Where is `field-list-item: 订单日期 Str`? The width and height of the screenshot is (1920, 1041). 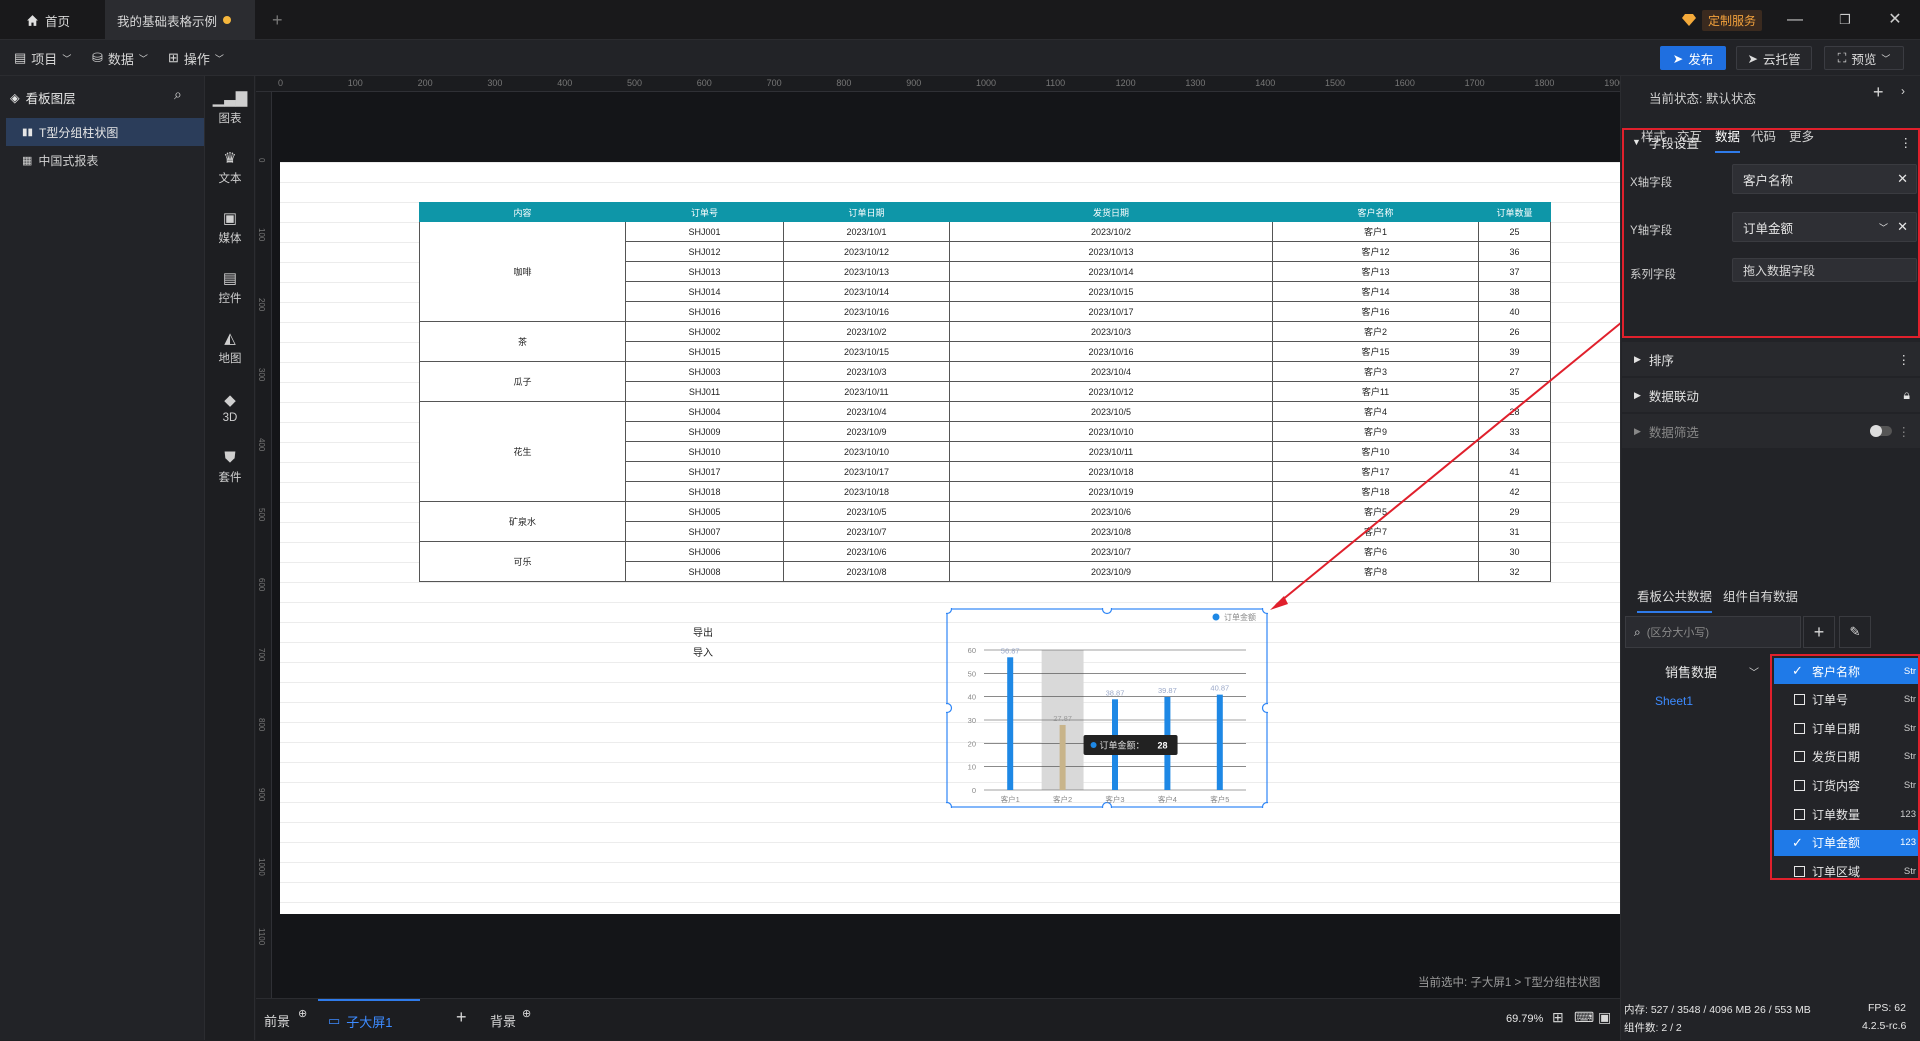
field-list-item: 订单日期 Str is located at coordinates (1846, 728).